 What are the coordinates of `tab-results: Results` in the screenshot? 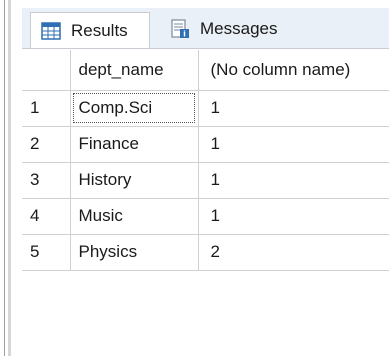 It's located at (90, 30).